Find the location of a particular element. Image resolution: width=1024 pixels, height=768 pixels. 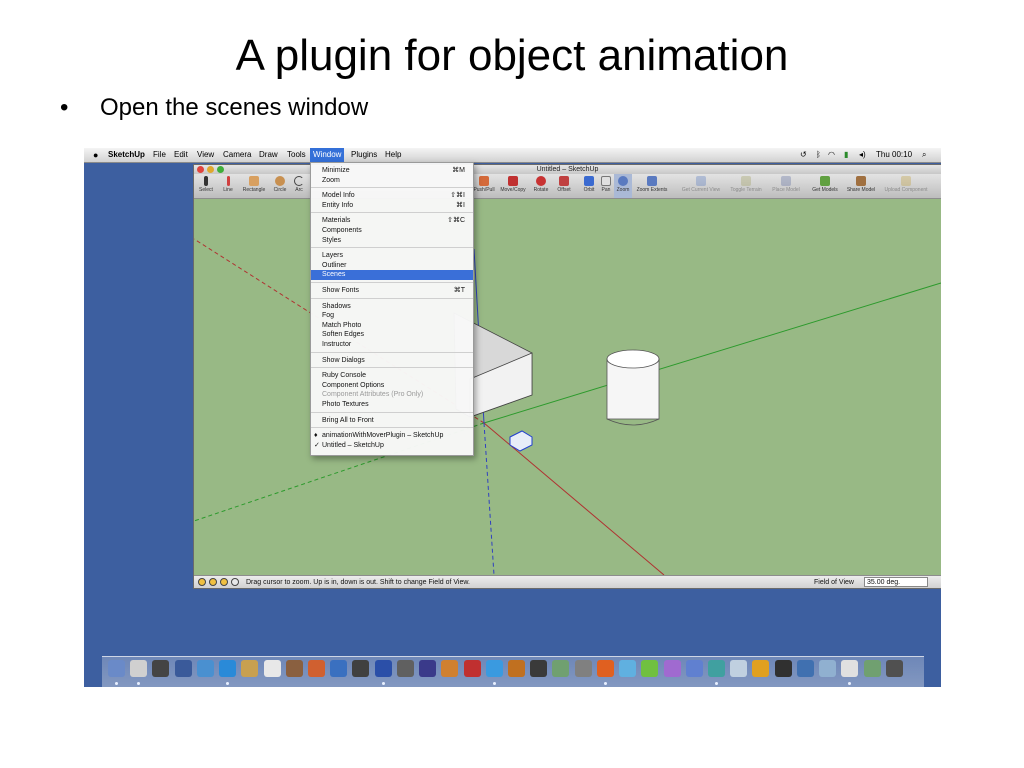

menu-item-model-info: Model Info ⇧⌘I is located at coordinates (392, 196).